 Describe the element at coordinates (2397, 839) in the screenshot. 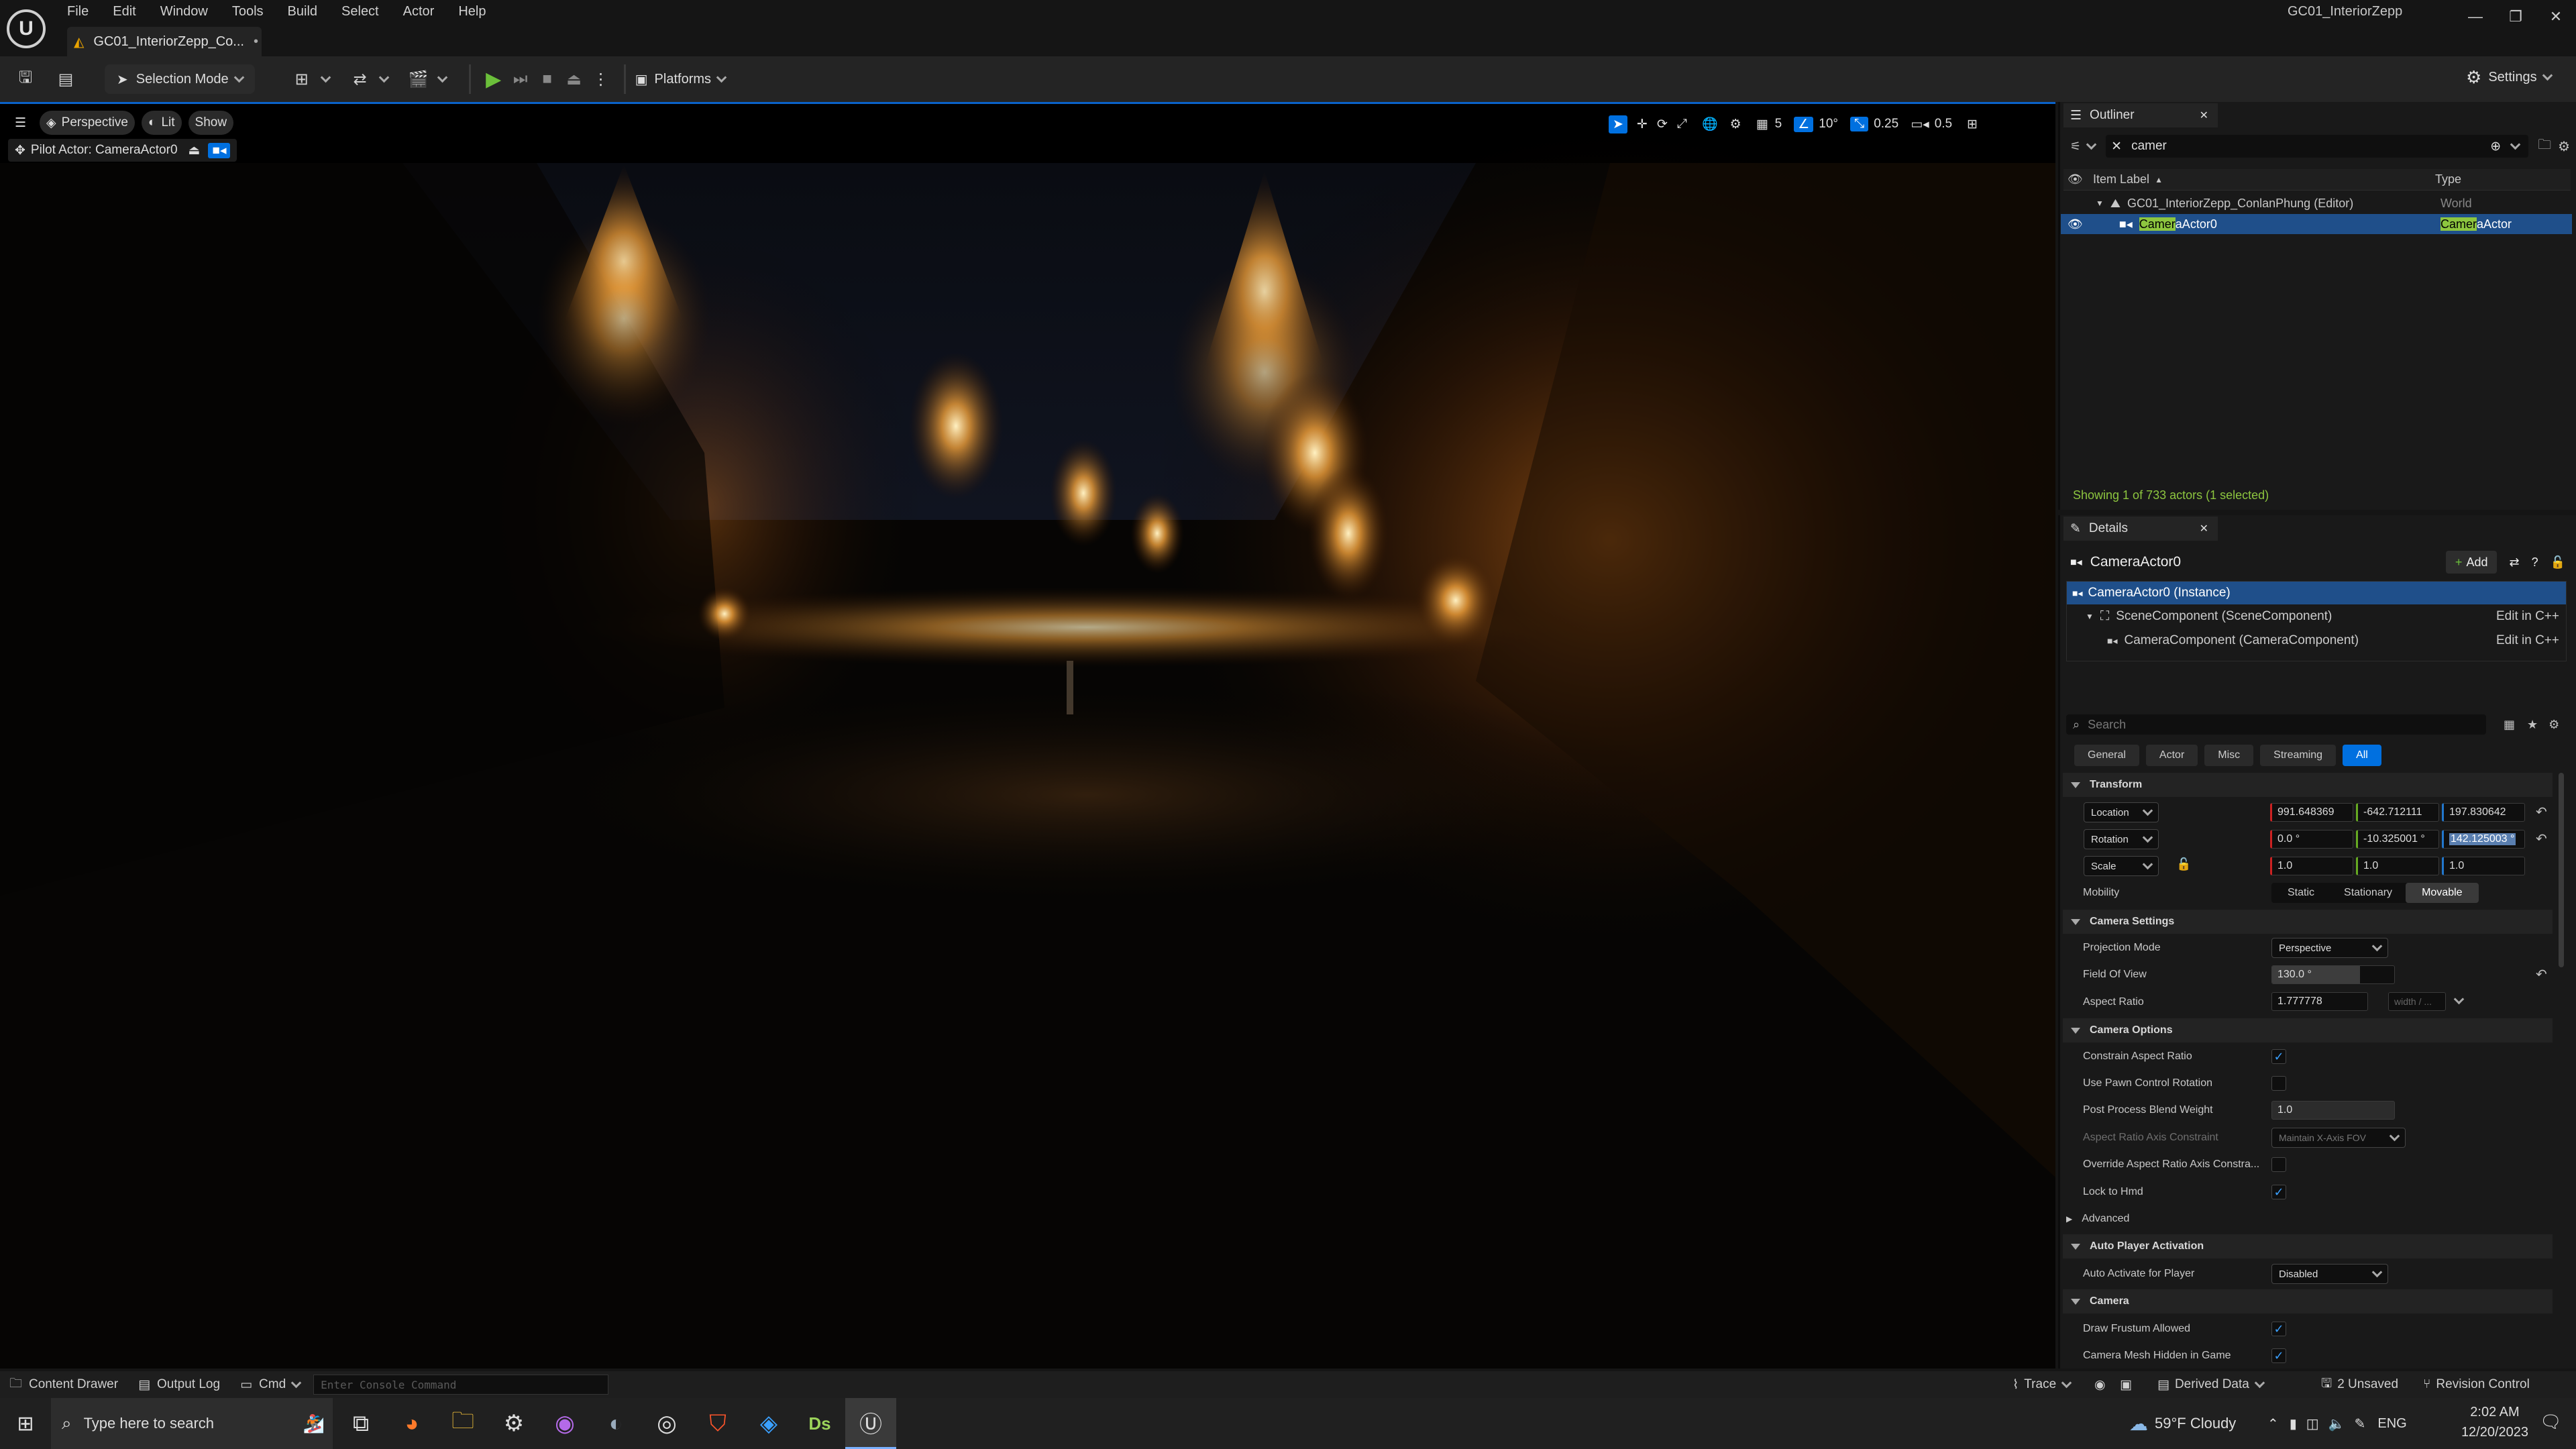

I see `rotation-y-input: -10.325001 °` at that location.